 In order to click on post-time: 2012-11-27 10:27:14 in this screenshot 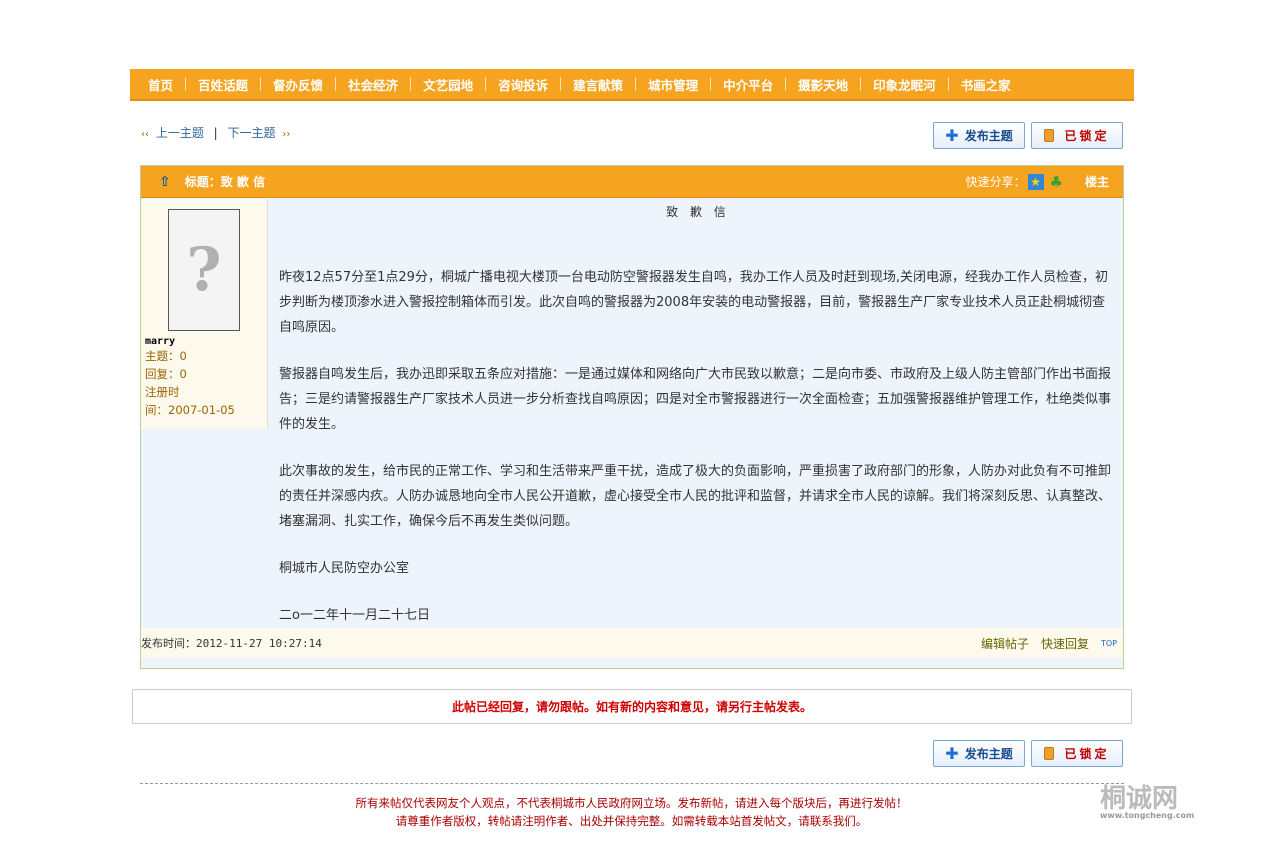, I will do `click(259, 643)`.